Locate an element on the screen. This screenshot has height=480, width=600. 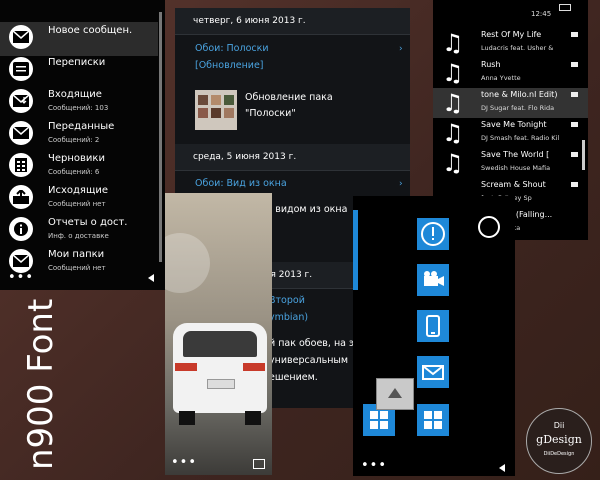
brand-logo: Dii gDesign DiiDeDesign is located at coordinates (559, 441).